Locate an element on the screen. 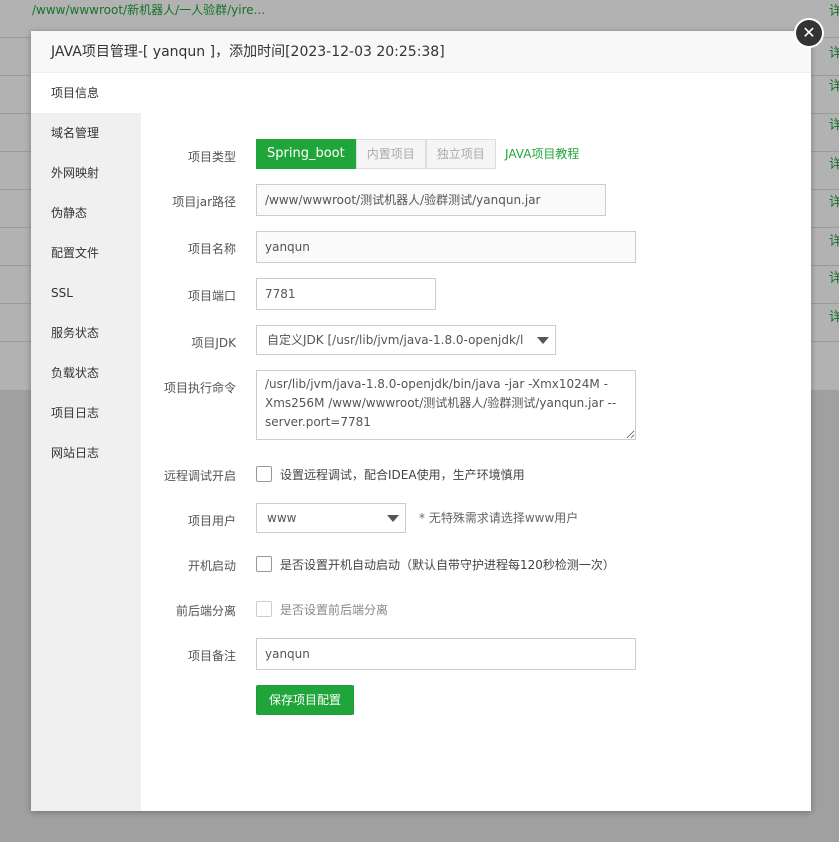 The height and width of the screenshot is (842, 839). close-button: ✕ is located at coordinates (809, 33).